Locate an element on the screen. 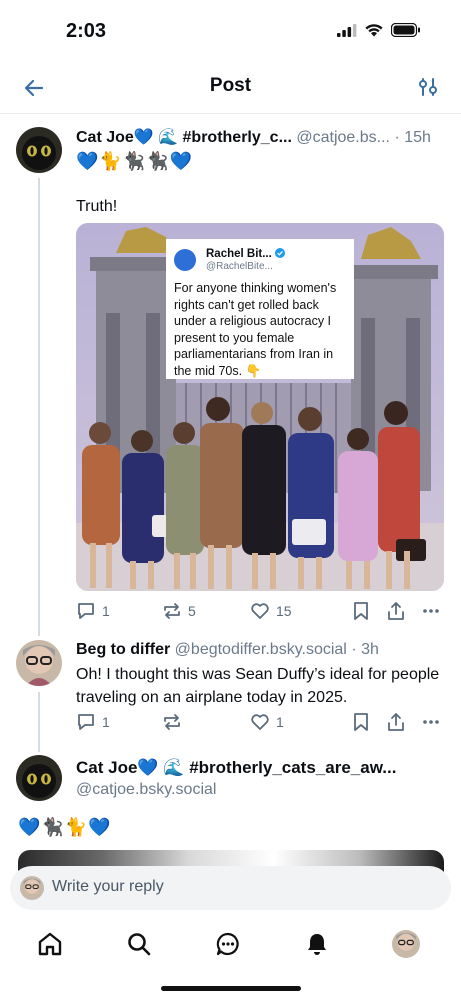 Image resolution: width=461 pixels, height=1000 pixels. tab-search is located at coordinates (139, 944).